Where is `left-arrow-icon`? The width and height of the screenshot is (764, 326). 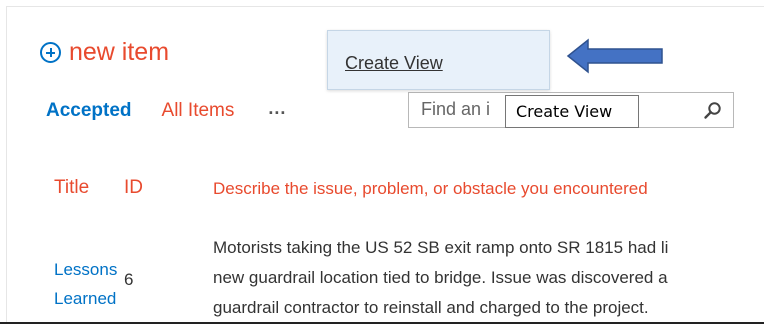 left-arrow-icon is located at coordinates (614, 56).